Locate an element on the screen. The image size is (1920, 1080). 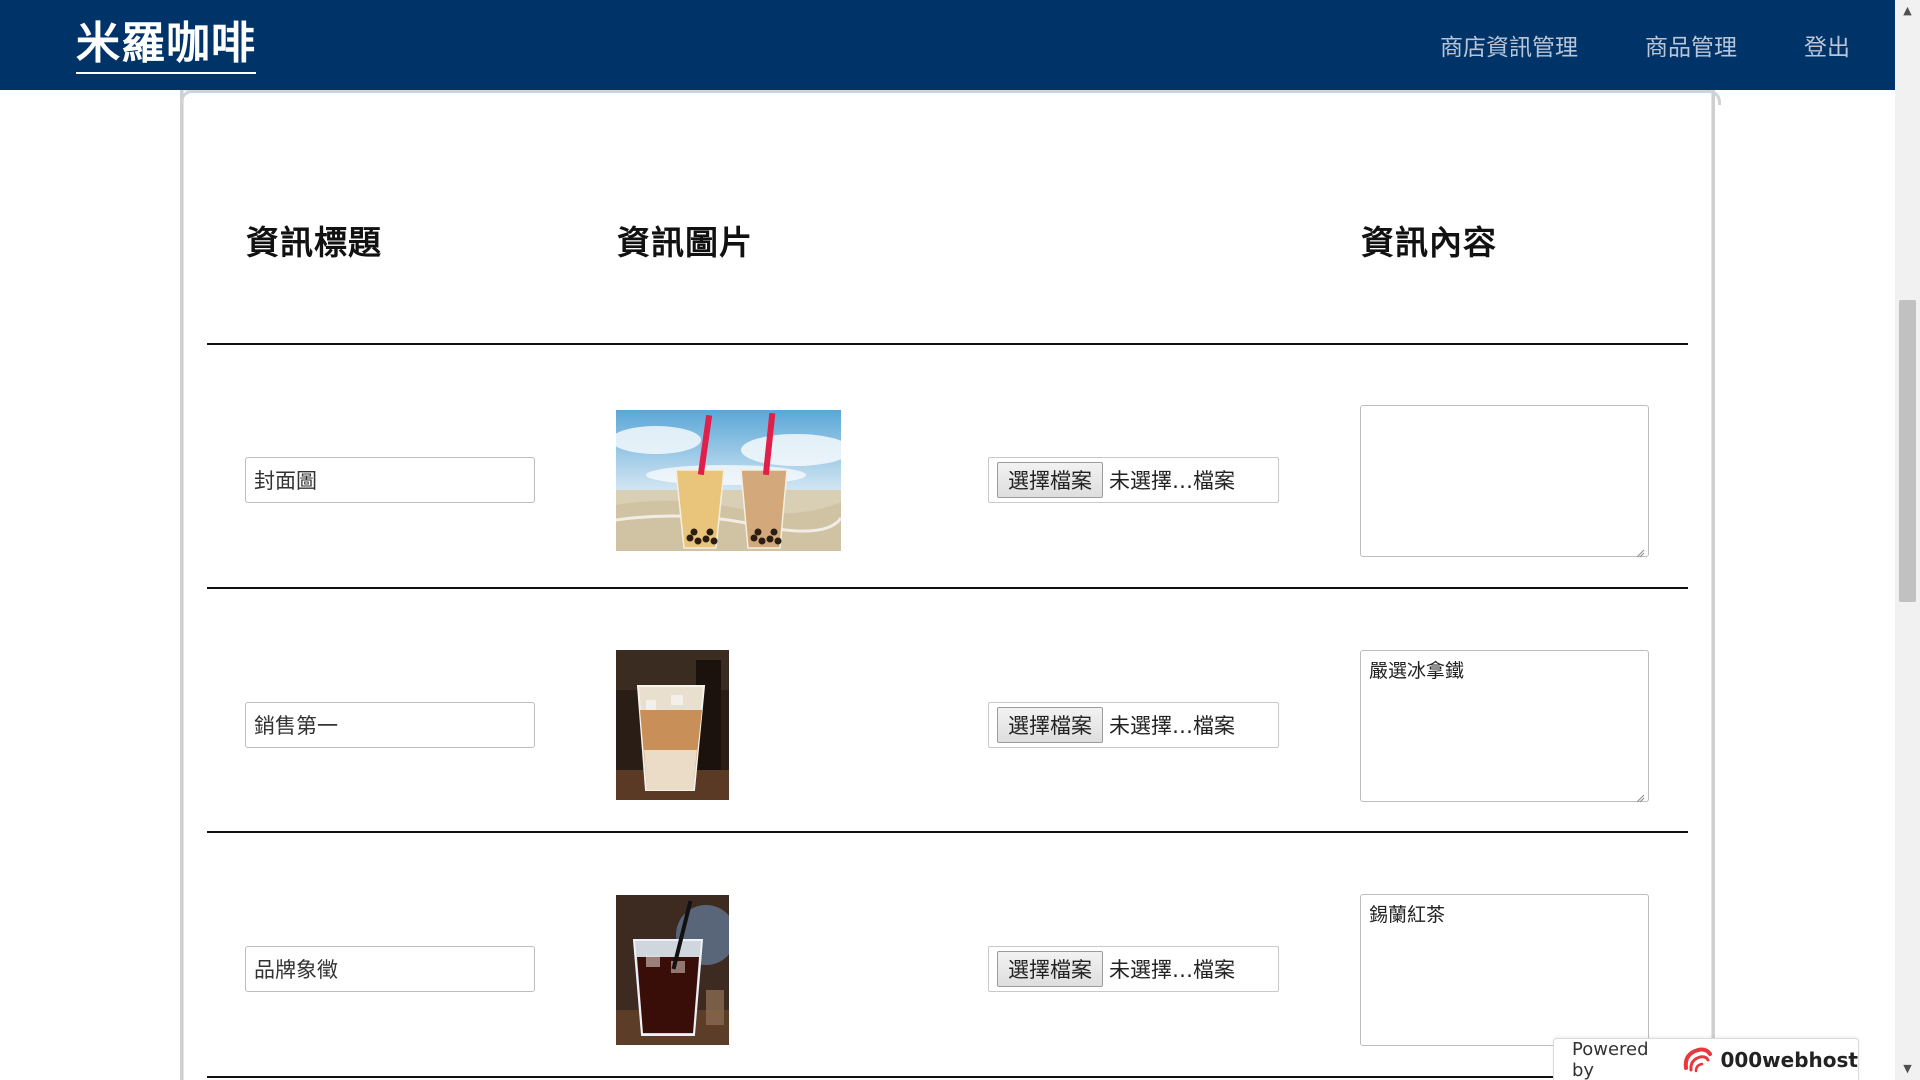
scroll-down-arrow-icon: ▼ is located at coordinates (1907, 1069).